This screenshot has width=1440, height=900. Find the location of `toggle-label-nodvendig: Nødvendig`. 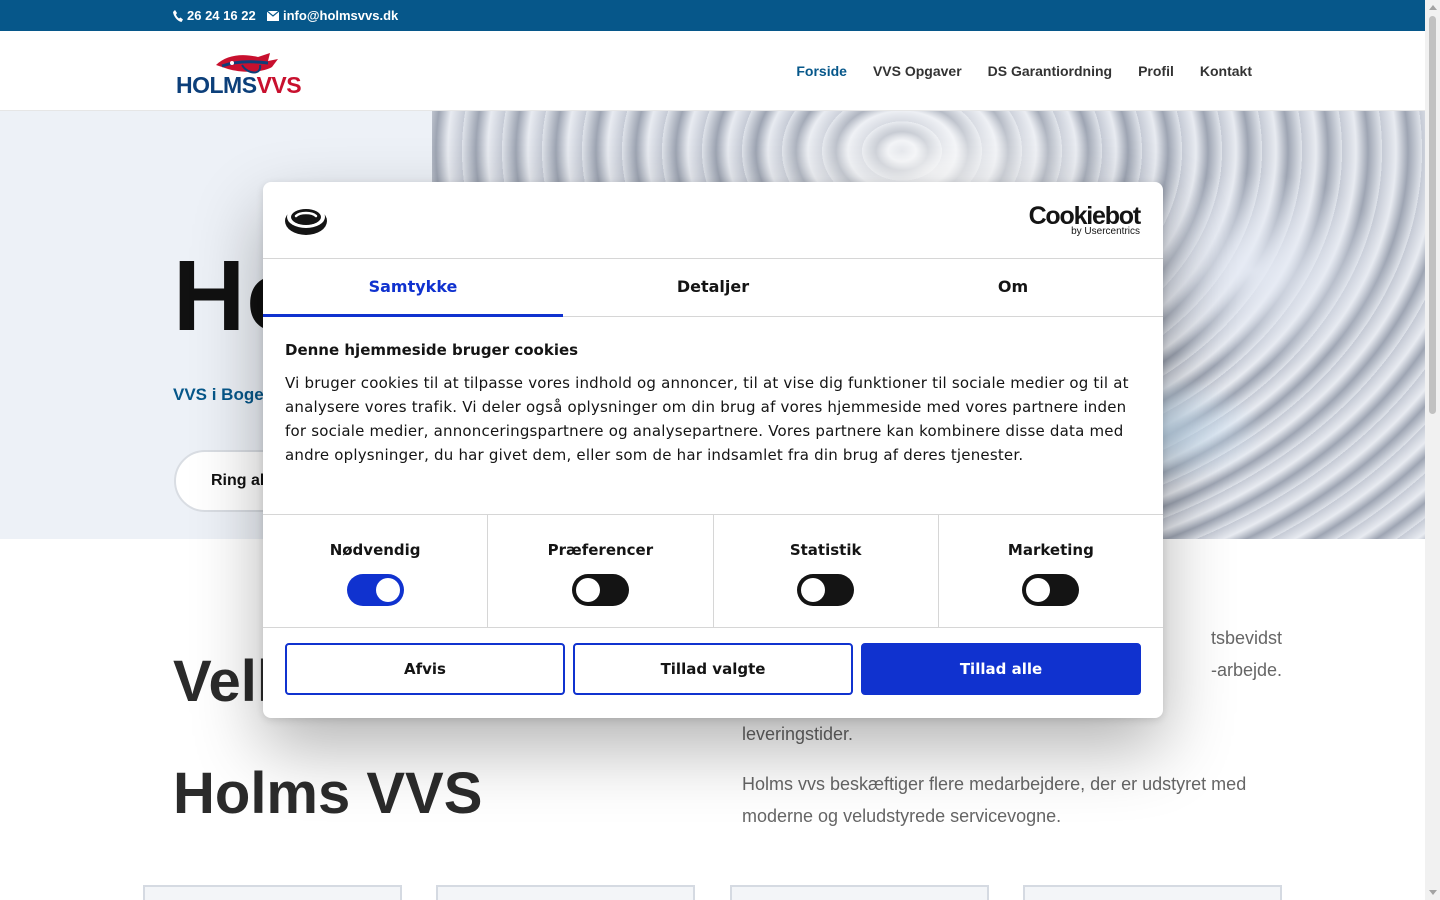

toggle-label-nodvendig: Nødvendig is located at coordinates (375, 550).